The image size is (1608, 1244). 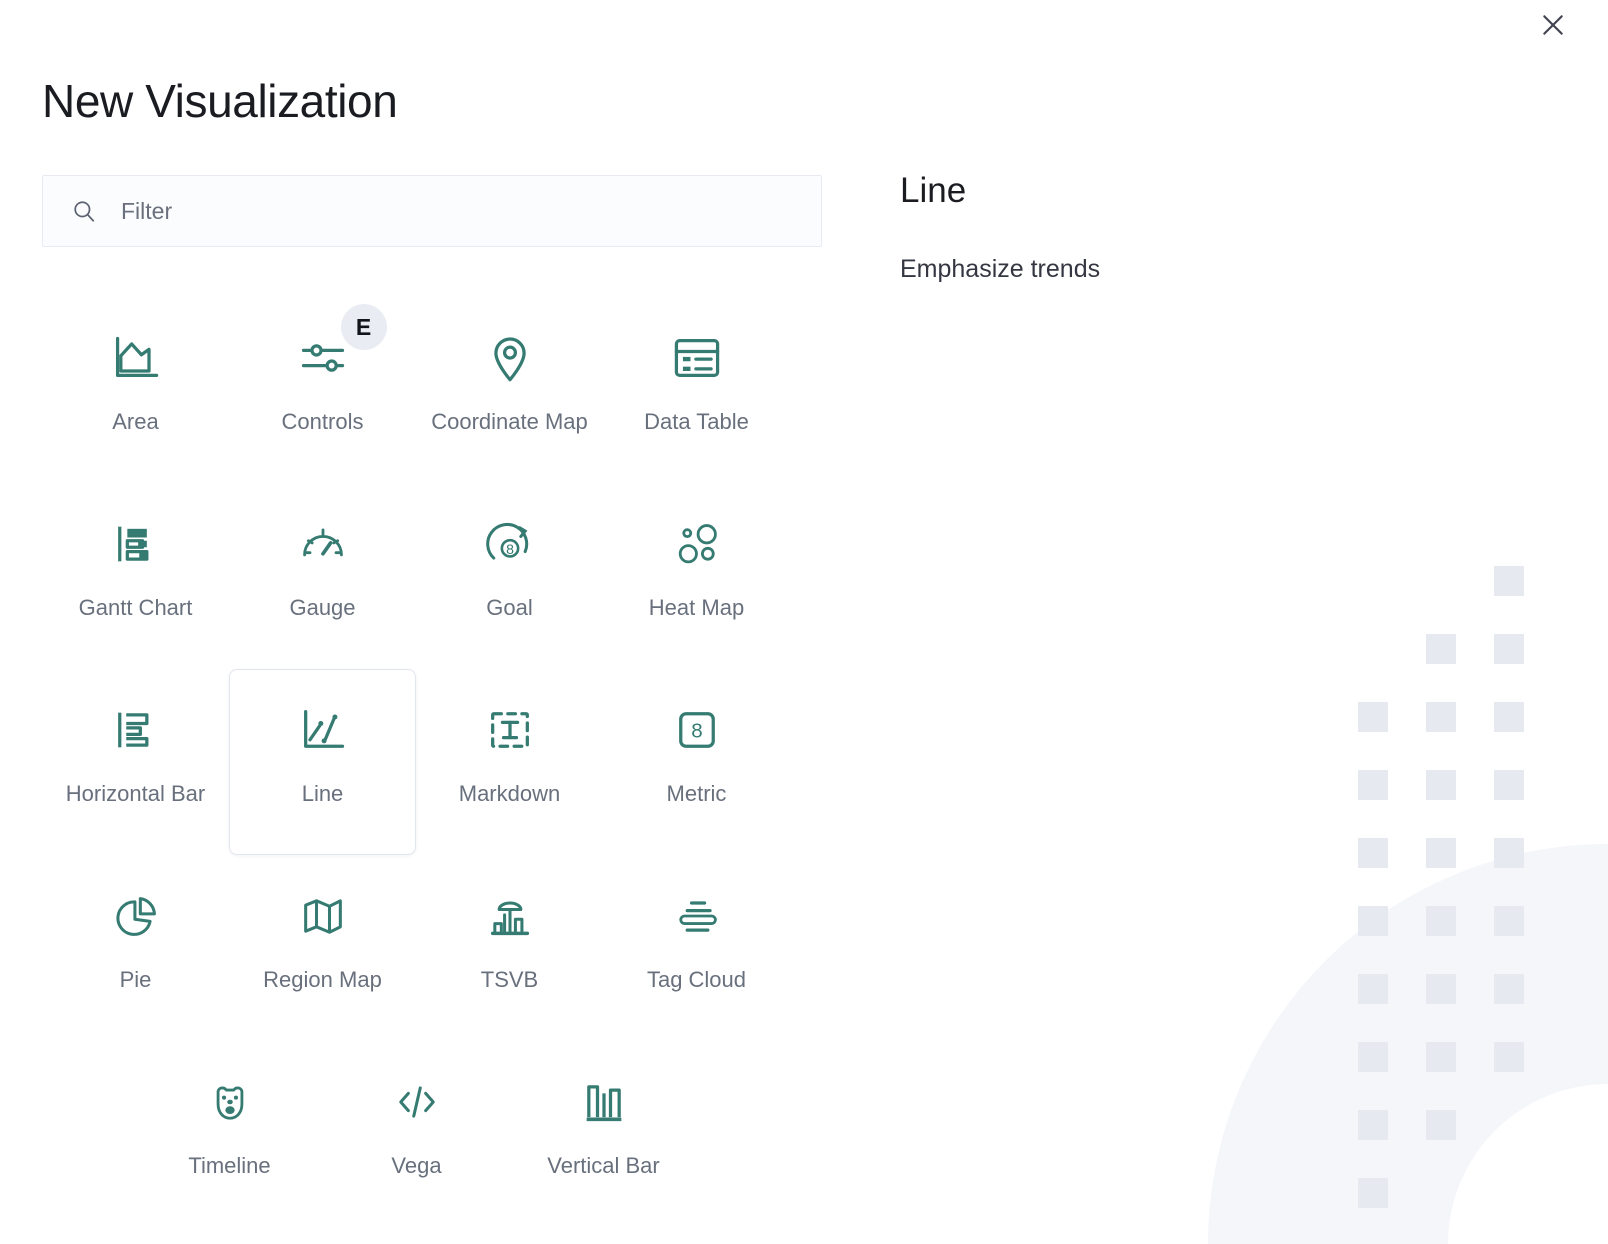 I want to click on vis-label: Pie, so click(x=135, y=979).